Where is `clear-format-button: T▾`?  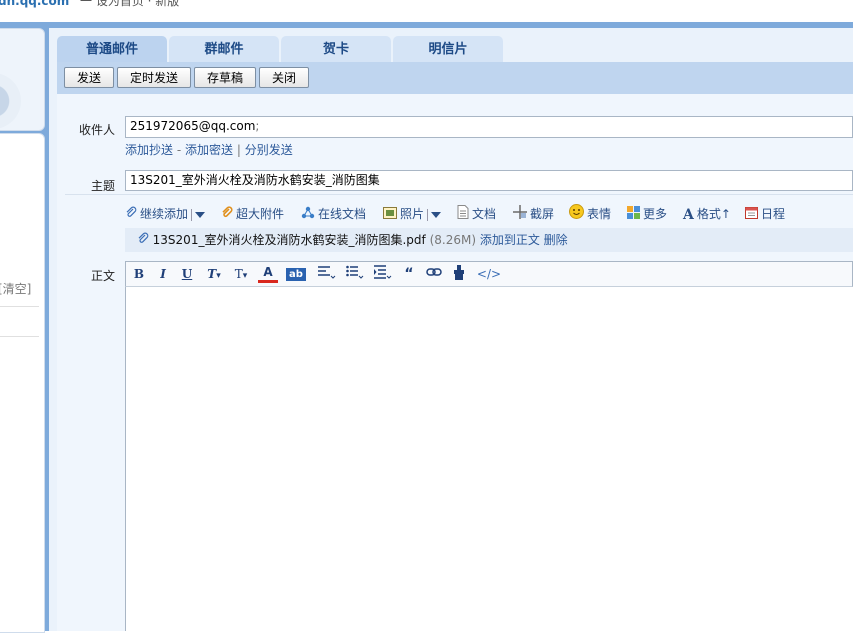 clear-format-button: T▾ is located at coordinates (214, 274).